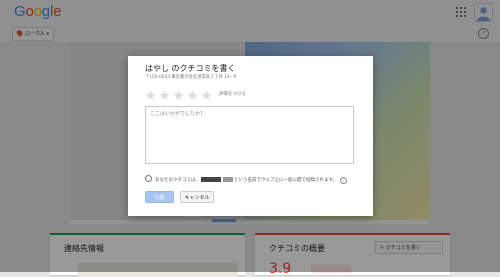 Image resolution: width=500 pixels, height=277 pixels. What do you see at coordinates (344, 180) in the screenshot?
I see `info-icon: ?` at bounding box center [344, 180].